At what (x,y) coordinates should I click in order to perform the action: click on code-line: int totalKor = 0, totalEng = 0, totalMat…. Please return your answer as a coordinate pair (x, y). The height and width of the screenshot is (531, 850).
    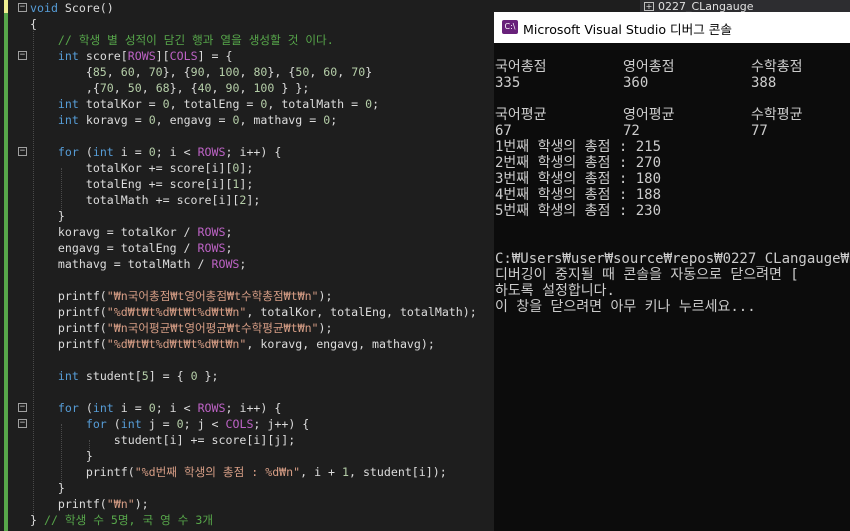
    Looking at the image, I should click on (204, 104).